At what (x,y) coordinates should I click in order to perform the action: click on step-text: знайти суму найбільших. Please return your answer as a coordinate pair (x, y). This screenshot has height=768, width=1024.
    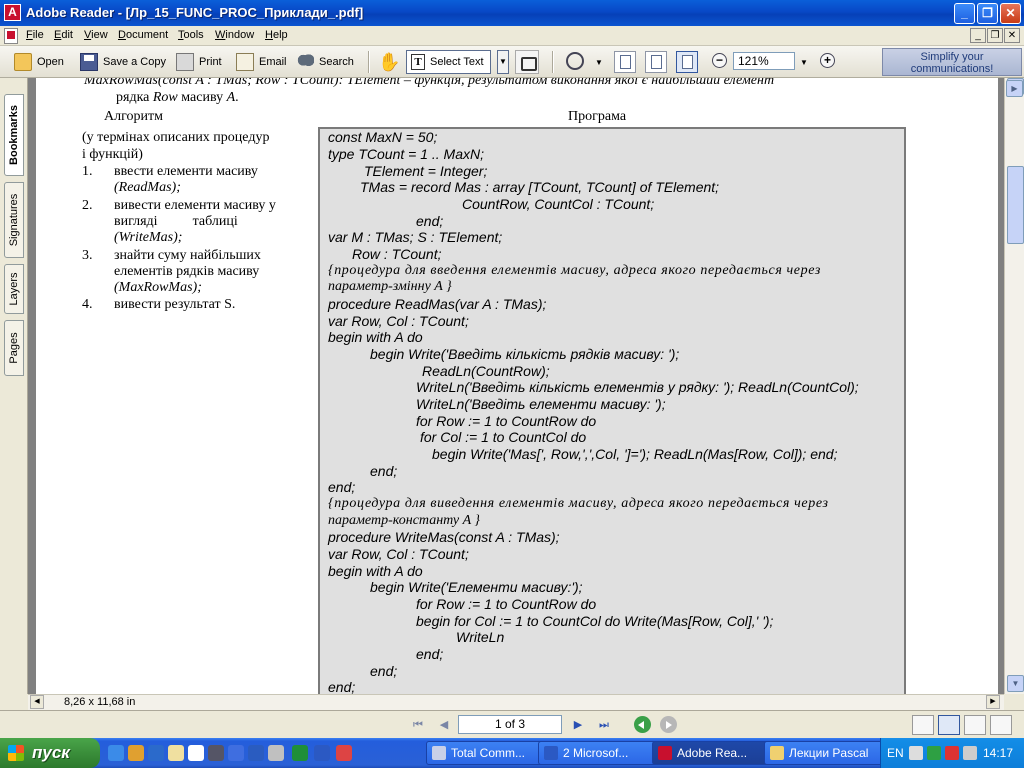
    Looking at the image, I should click on (187, 255).